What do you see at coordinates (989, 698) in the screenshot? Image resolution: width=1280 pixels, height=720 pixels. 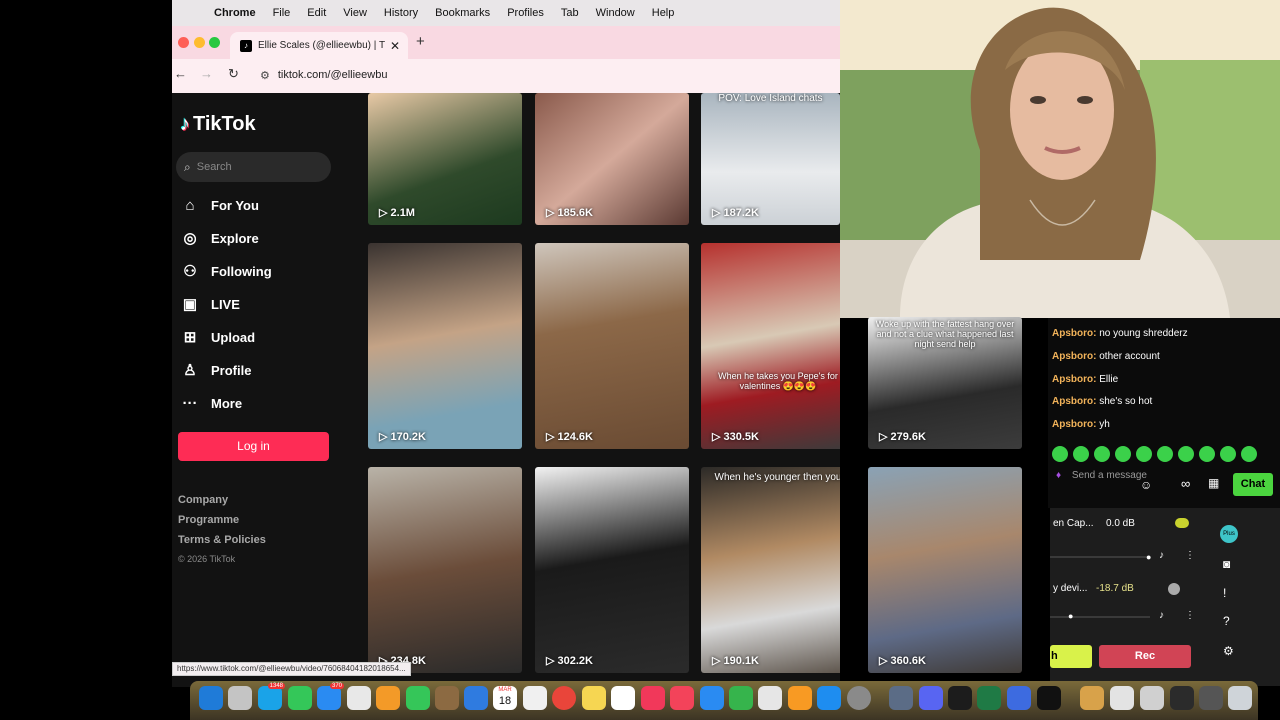 I see `excel-icon` at bounding box center [989, 698].